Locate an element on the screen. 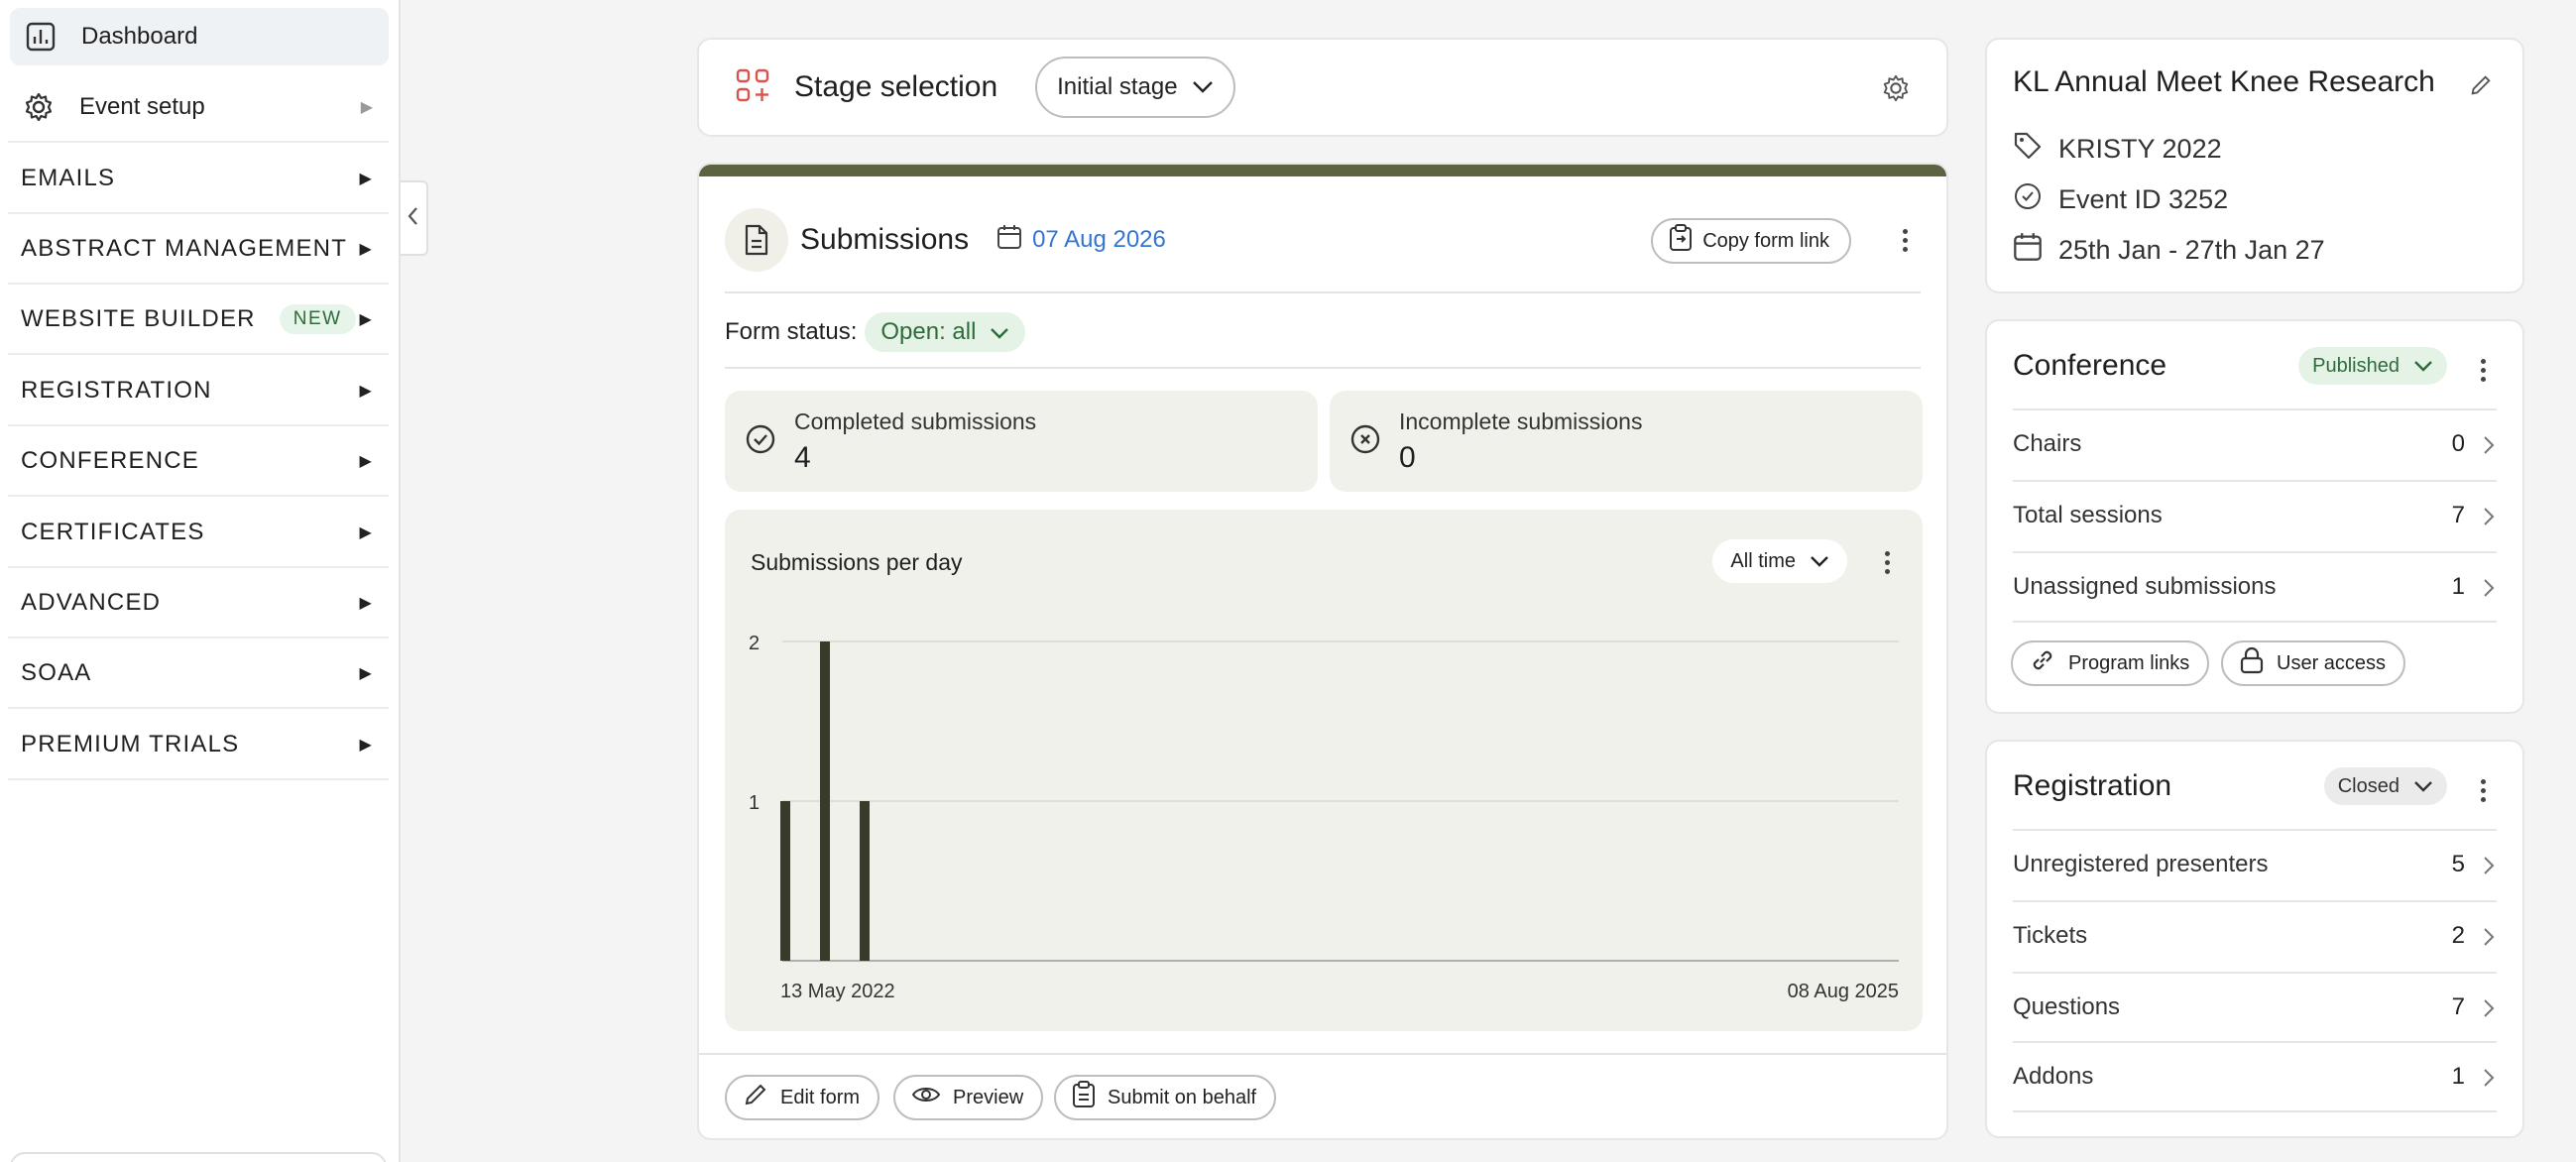 This screenshot has height=1162, width=2576. sidebar-item-dashboard: Dashboard is located at coordinates (199, 36).